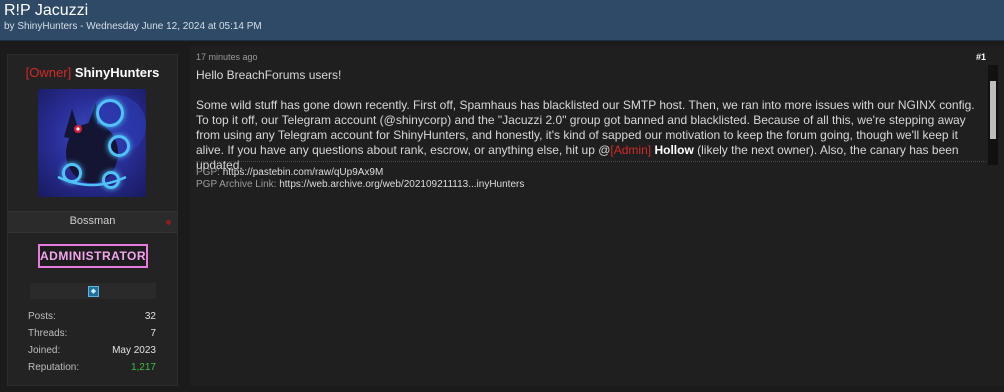 The image size is (1004, 392). Describe the element at coordinates (54, 367) in the screenshot. I see `stat-label: Reputation:` at that location.